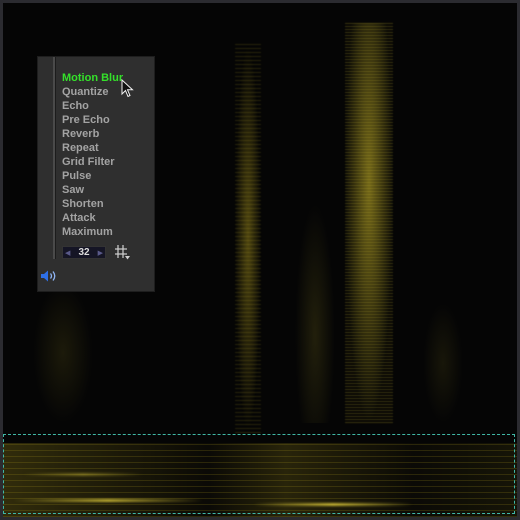 This screenshot has width=520, height=520. Describe the element at coordinates (92, 92) in the screenshot. I see `menu-item: Quantize` at that location.